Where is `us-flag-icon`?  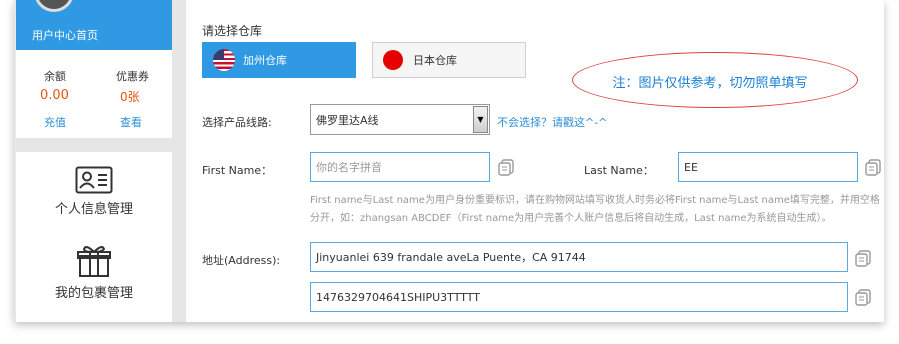
us-flag-icon is located at coordinates (224, 60).